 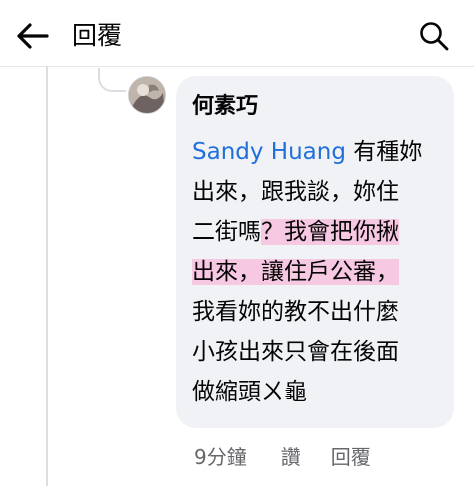 I want to click on highlighted-text: 出來，讓住戶公審，, so click(x=295, y=272).